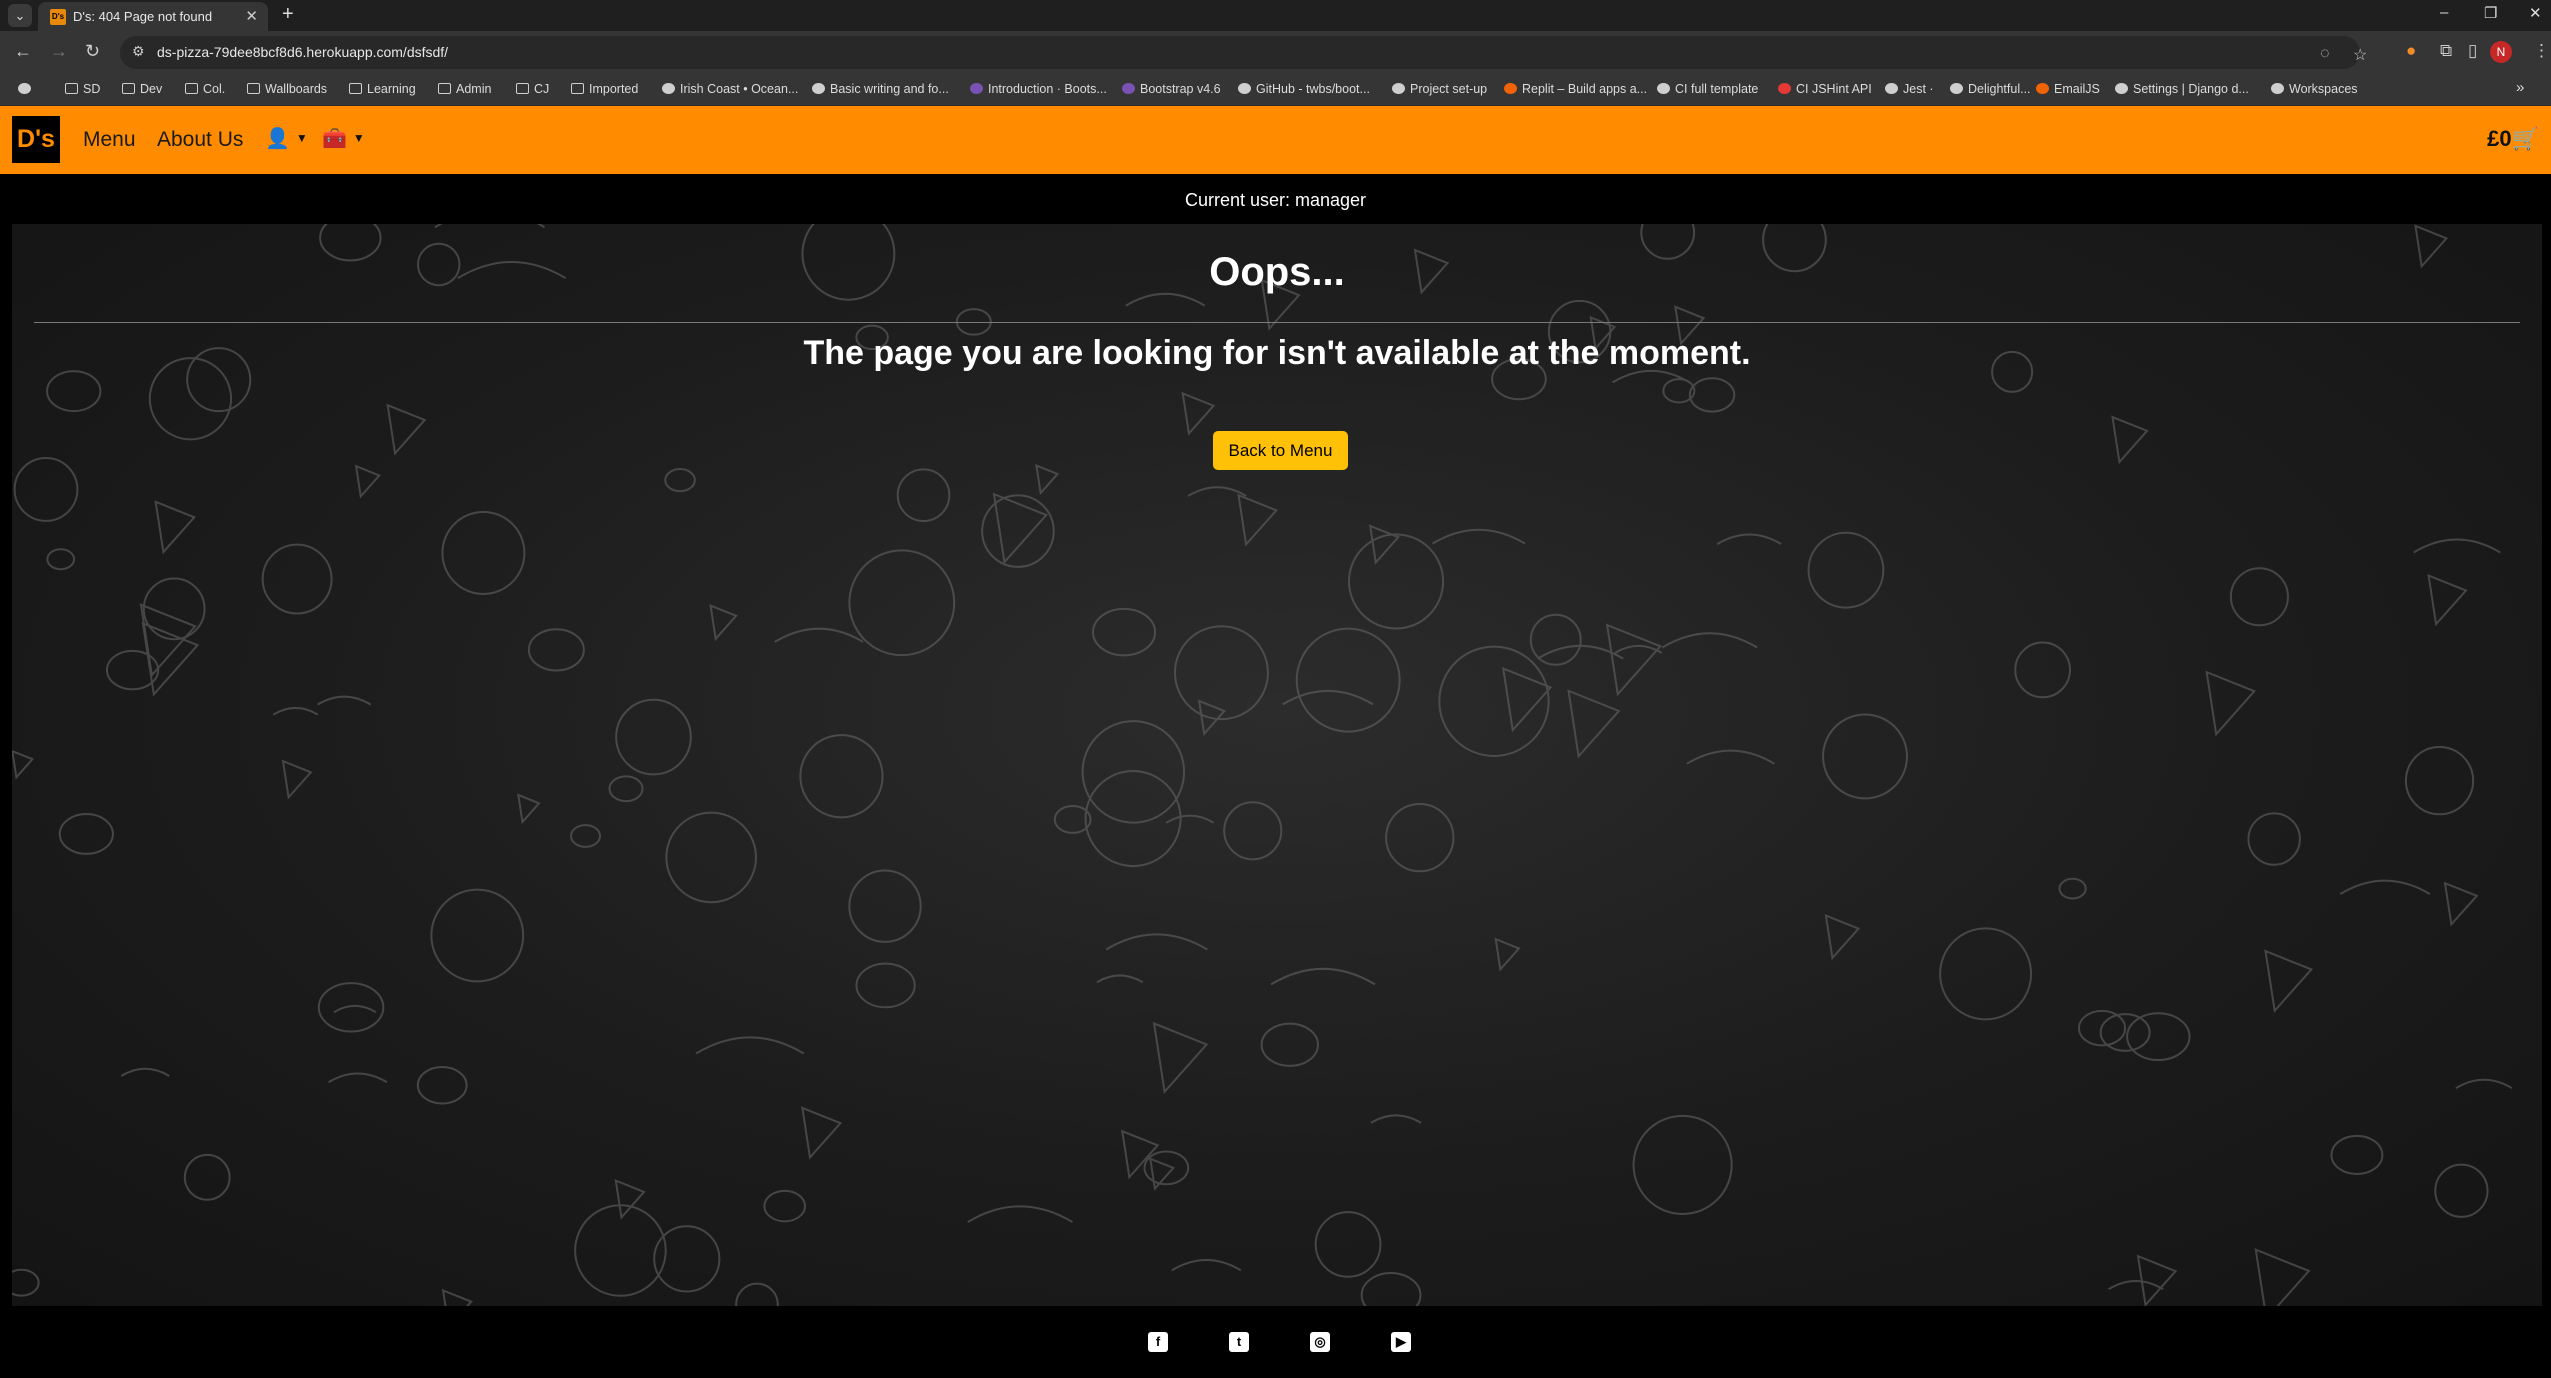  I want to click on account-dropdown: 👤 ▼, so click(286, 138).